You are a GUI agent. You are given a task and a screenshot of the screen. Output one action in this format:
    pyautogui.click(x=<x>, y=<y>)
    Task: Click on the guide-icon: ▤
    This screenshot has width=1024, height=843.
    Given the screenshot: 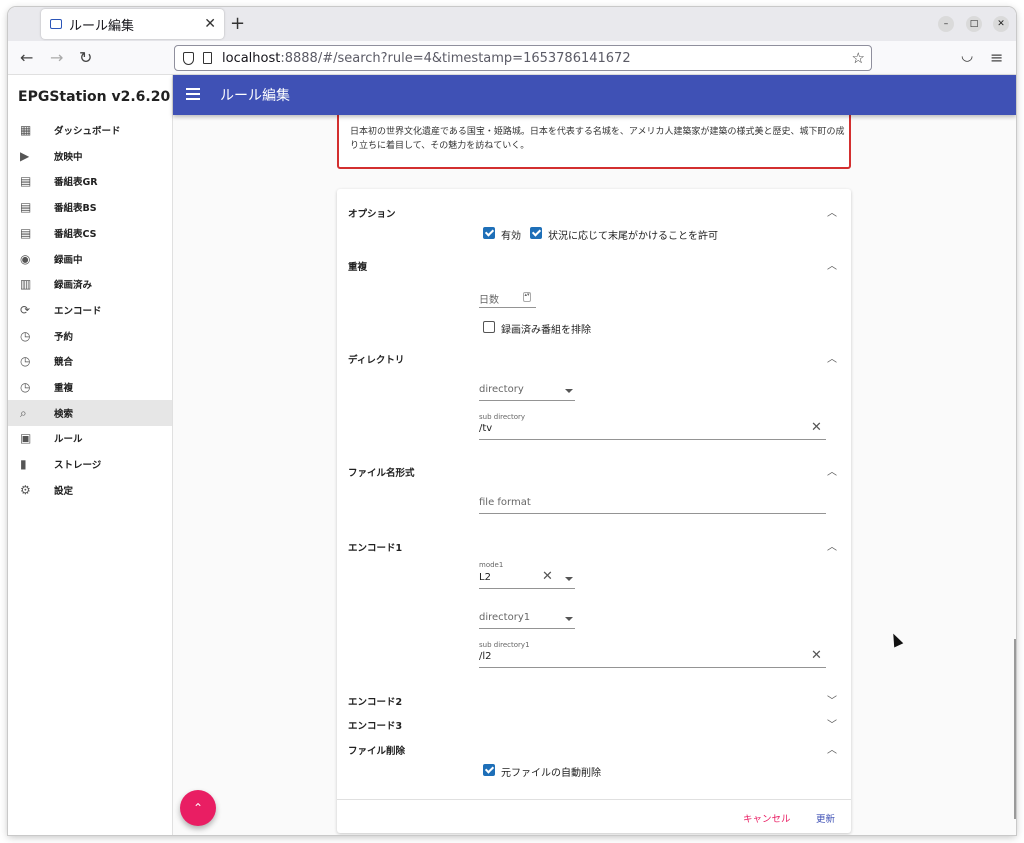 What is the action you would take?
    pyautogui.click(x=26, y=207)
    